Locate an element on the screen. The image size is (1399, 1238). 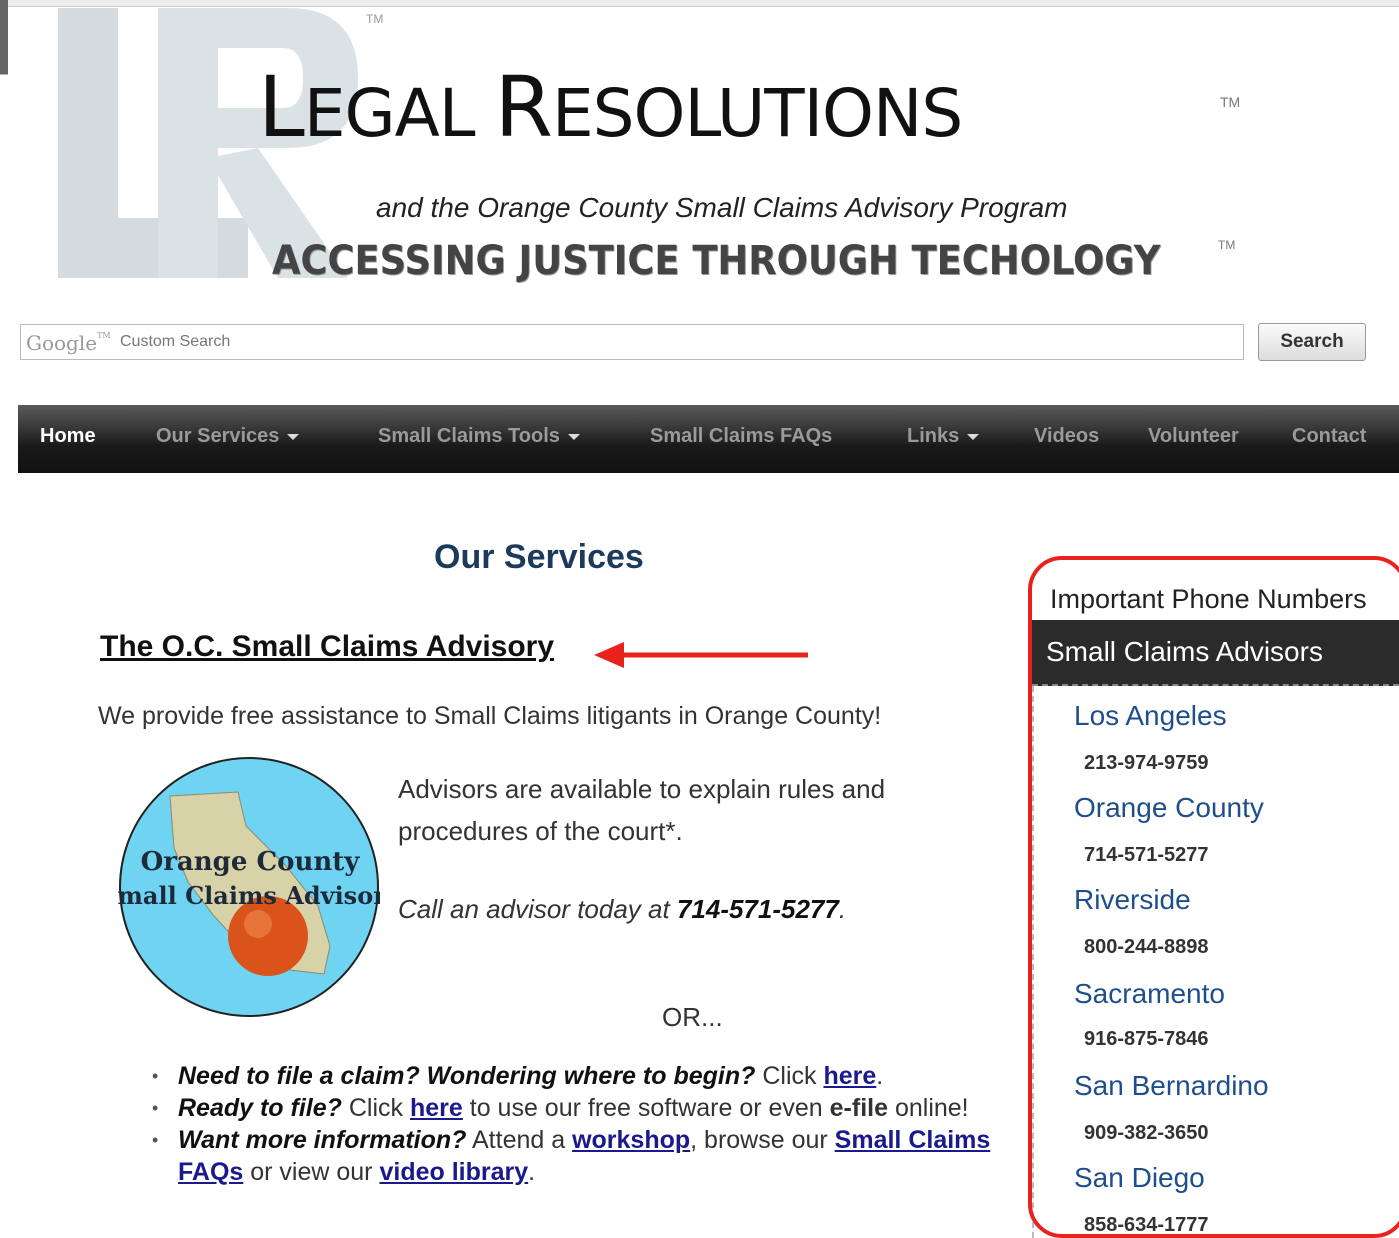
file-claim-here-link: here is located at coordinates (849, 1076).